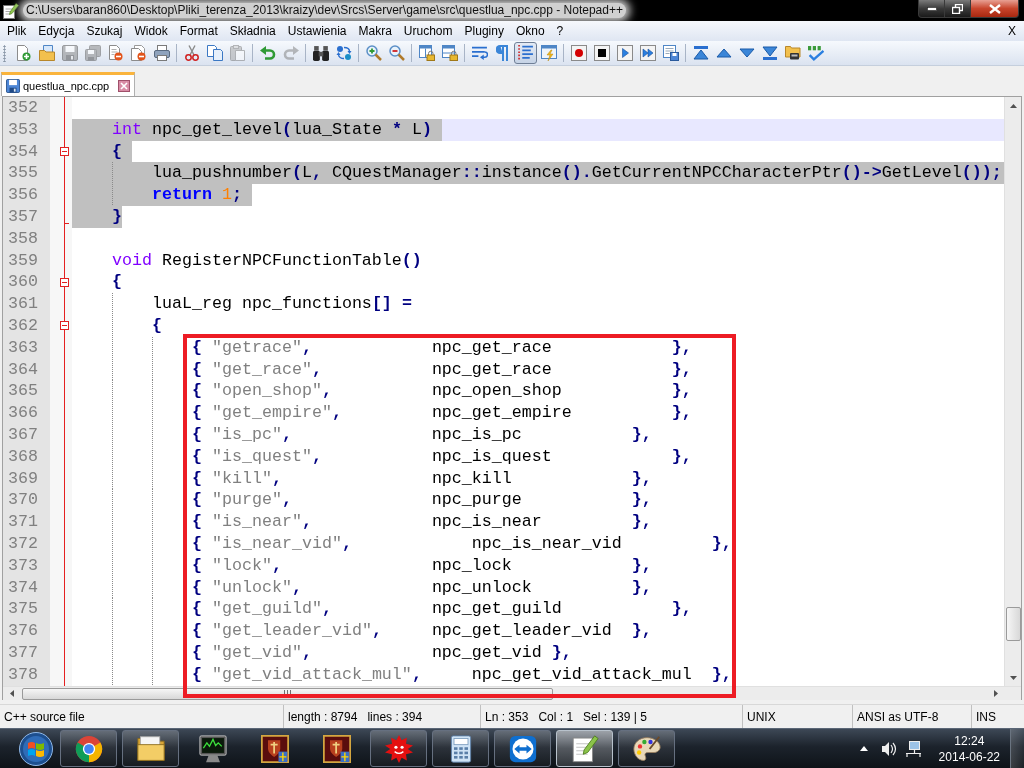 This screenshot has width=1024, height=768. What do you see at coordinates (986, 716) in the screenshot?
I see `insert-mode-label: INS` at bounding box center [986, 716].